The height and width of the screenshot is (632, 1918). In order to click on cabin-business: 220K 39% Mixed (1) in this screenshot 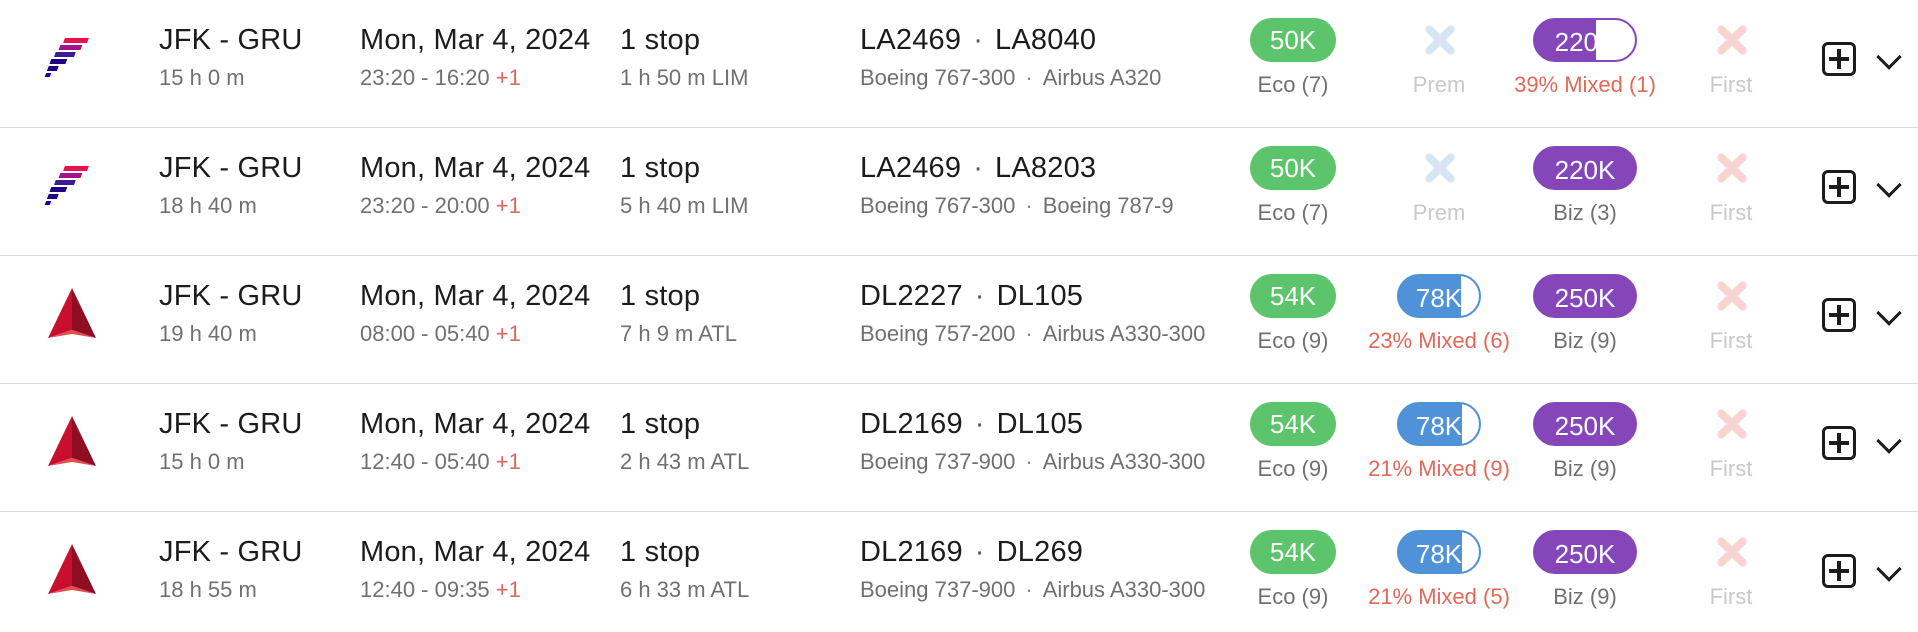, I will do `click(1585, 58)`.